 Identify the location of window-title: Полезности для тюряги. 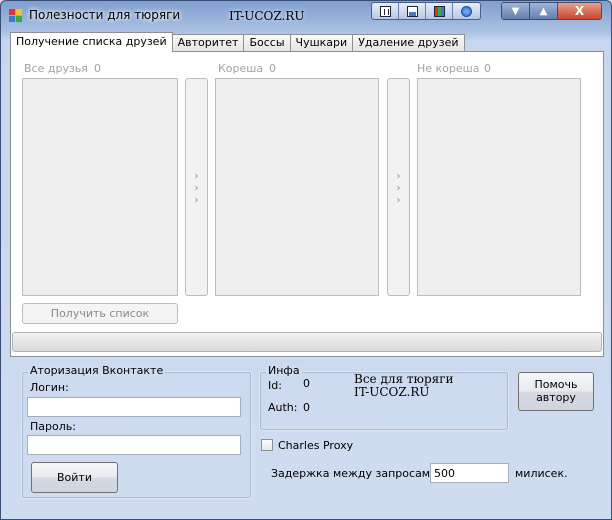
(105, 15).